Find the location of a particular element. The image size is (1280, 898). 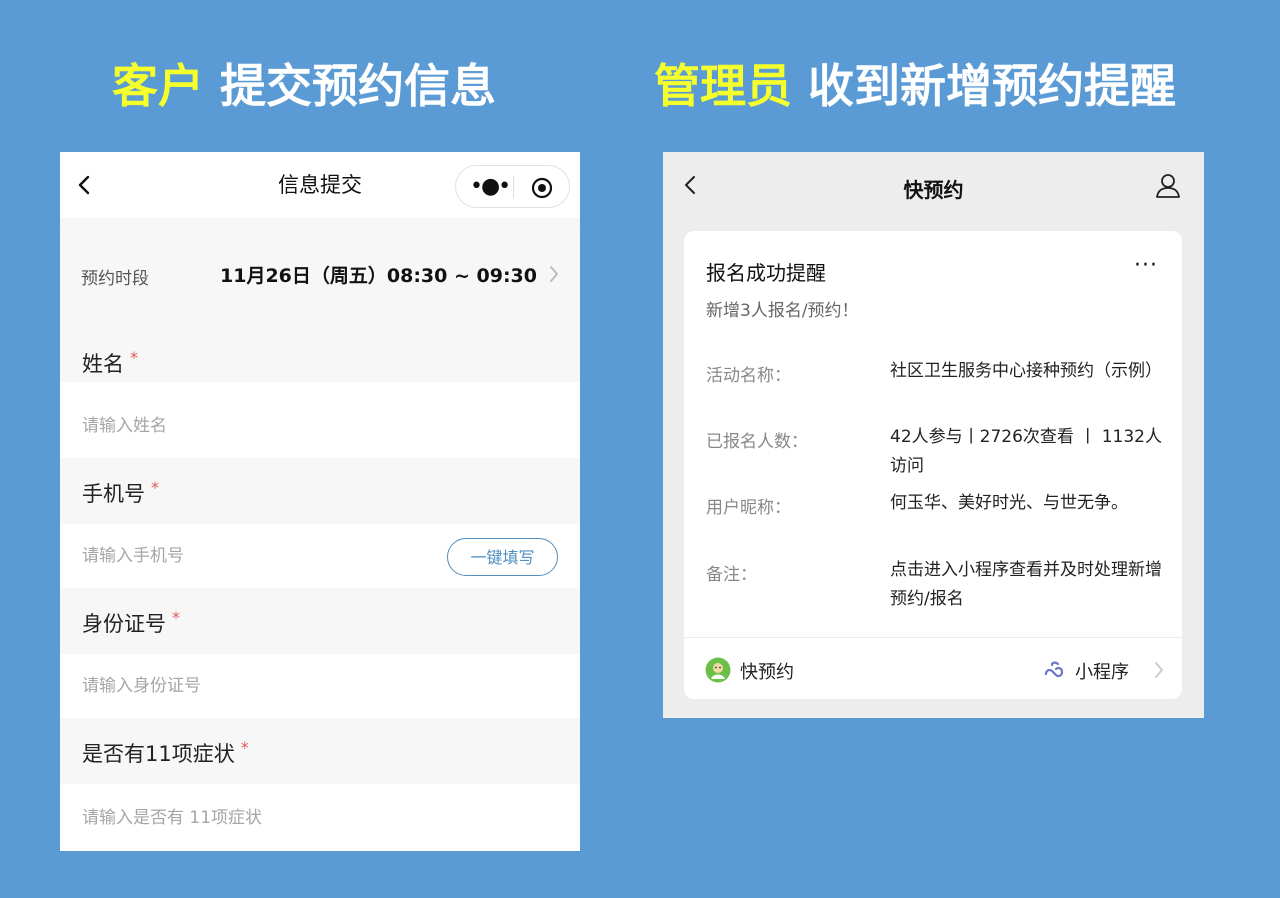

time-slot-value: 11月26日（周五）08:30 ~ 09:30 is located at coordinates (378, 276).